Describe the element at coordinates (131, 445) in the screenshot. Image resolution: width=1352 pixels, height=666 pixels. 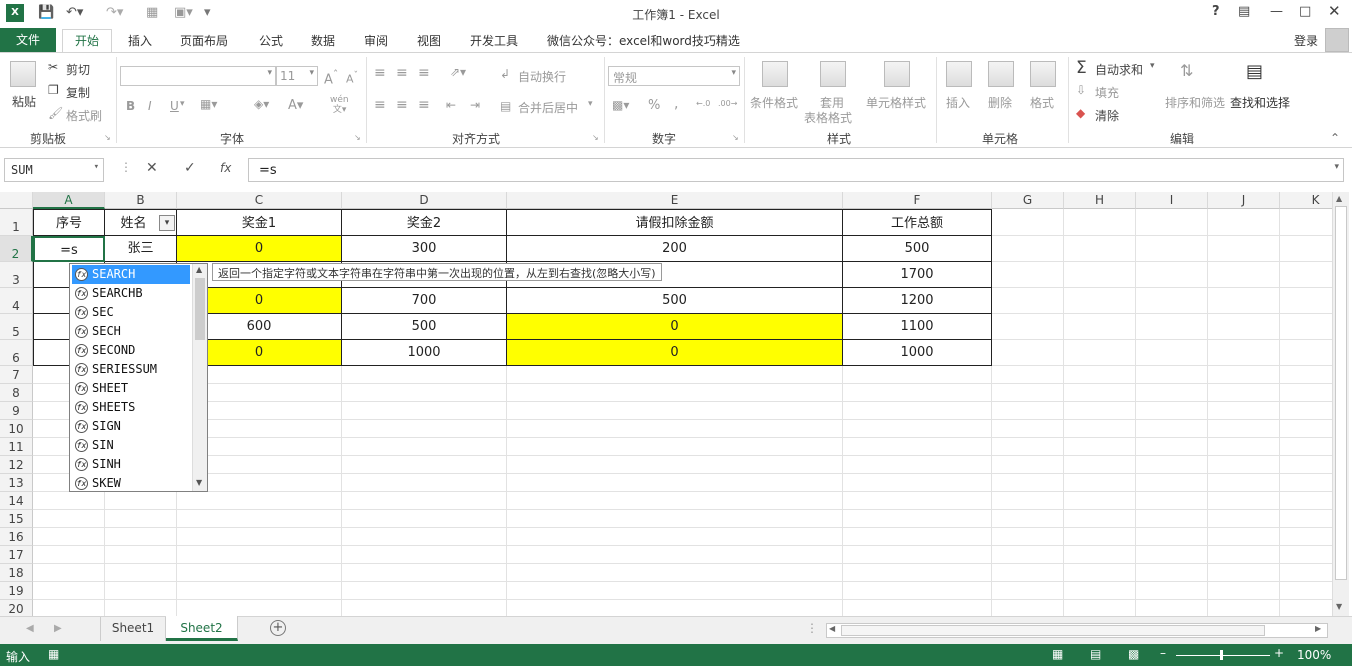
I see `autocomplete-item: fx SIN` at that location.